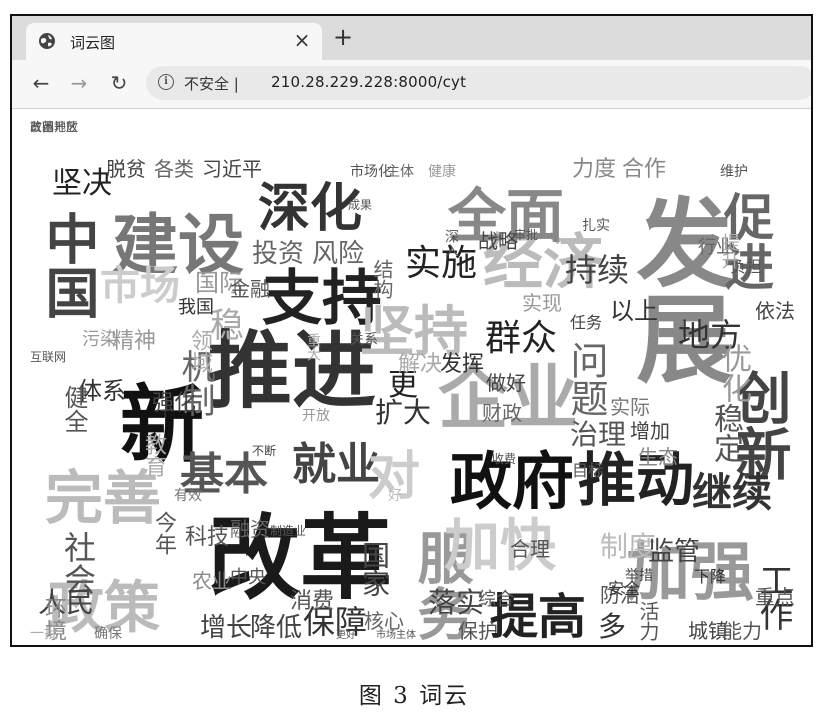 The height and width of the screenshot is (715, 828). Describe the element at coordinates (612, 626) in the screenshot. I see `cloud-word: 多` at that location.